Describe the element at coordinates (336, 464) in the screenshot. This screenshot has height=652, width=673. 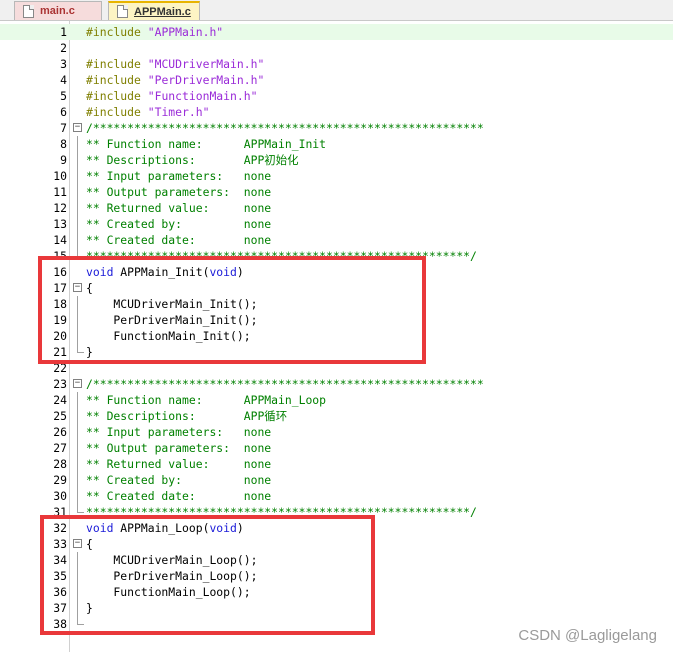
I see `code-line: 28 ** Returned value: none` at that location.